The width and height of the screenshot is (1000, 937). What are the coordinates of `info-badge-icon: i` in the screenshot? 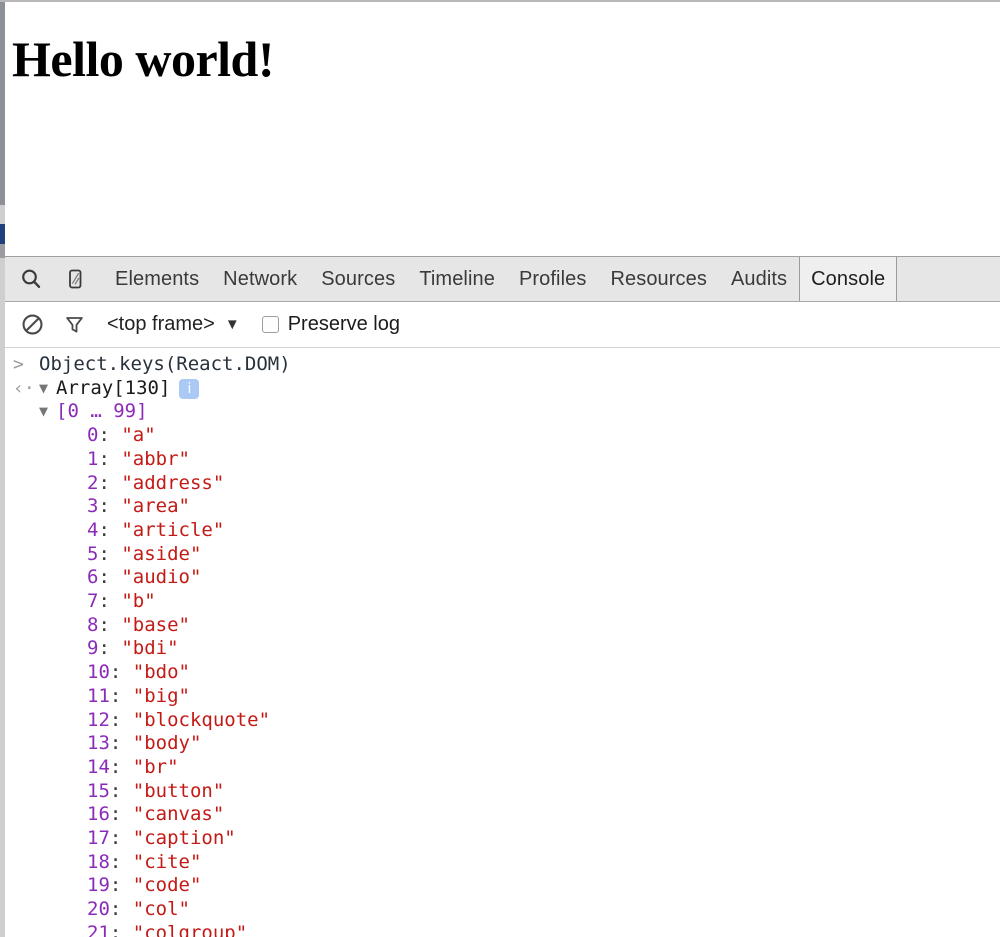 It's located at (189, 388).